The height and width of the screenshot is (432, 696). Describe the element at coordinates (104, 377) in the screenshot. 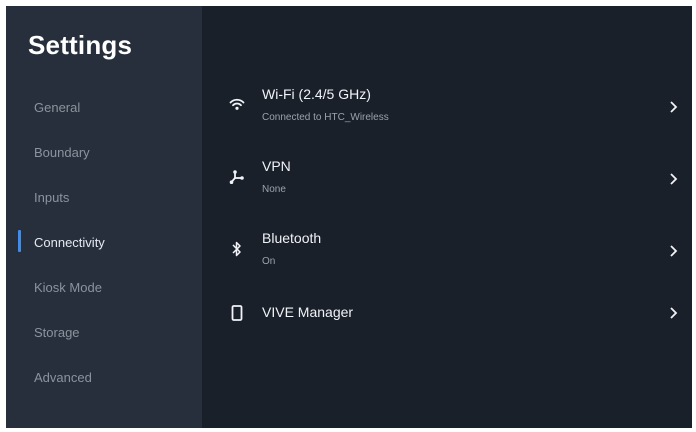

I see `sidebar-item-advanced: Advanced` at that location.